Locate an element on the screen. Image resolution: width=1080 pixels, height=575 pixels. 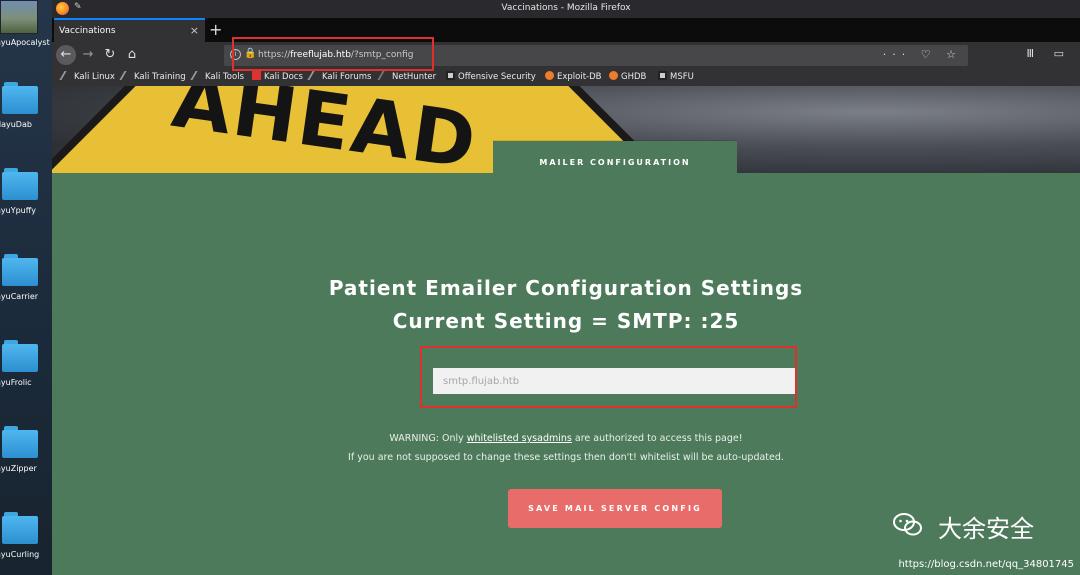
exploit-db-icon is located at coordinates (549, 75).